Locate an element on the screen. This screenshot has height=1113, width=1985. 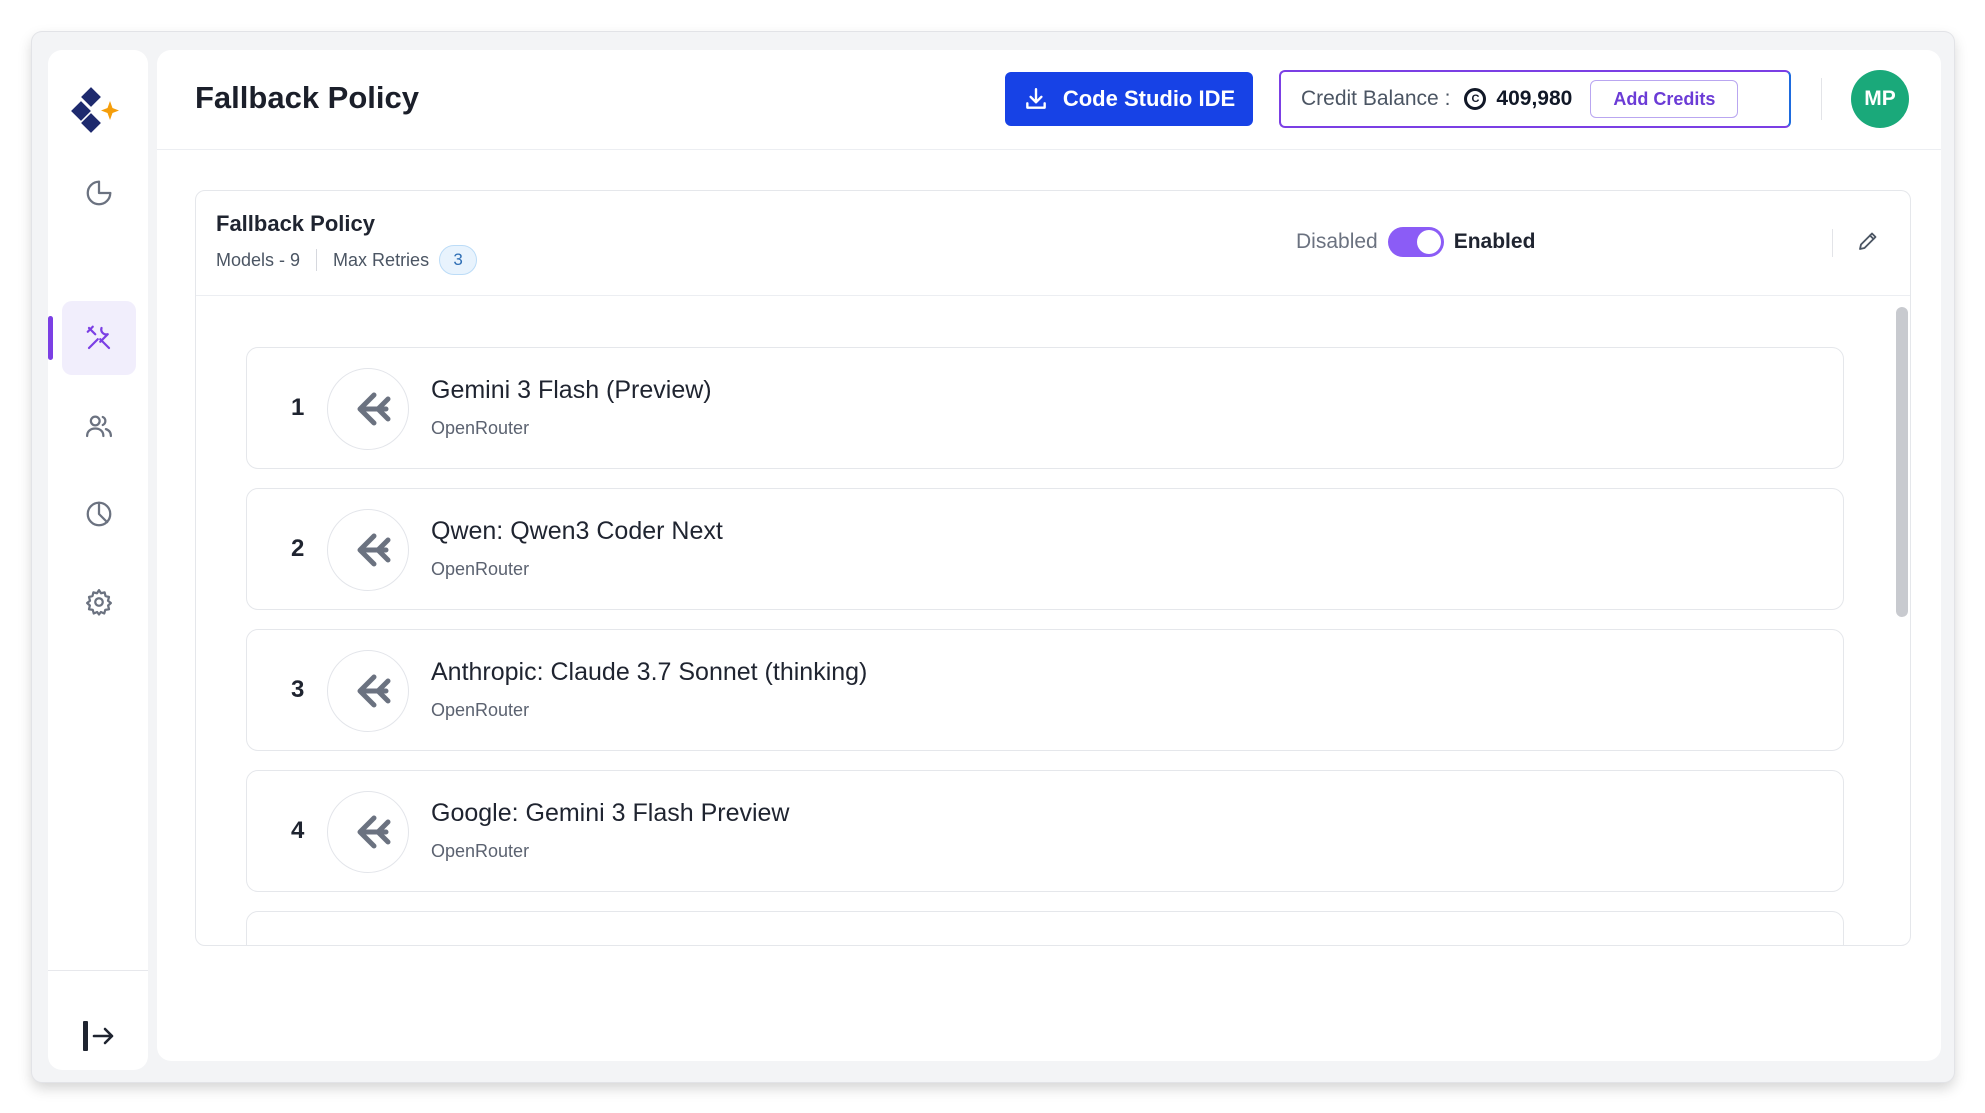
logout-button is located at coordinates (98, 1036).